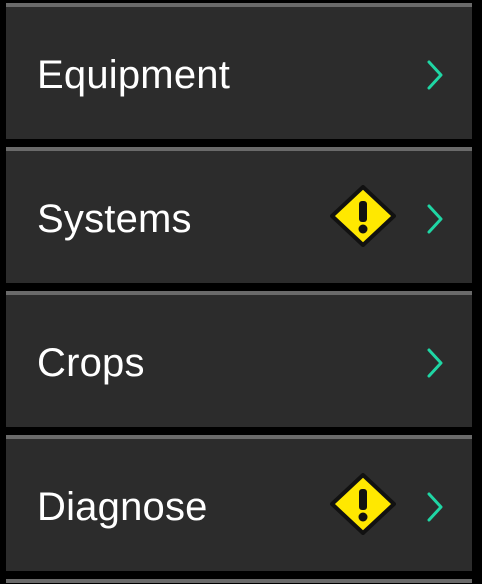  Describe the element at coordinates (91, 363) in the screenshot. I see `menu-item-label: Crops` at that location.